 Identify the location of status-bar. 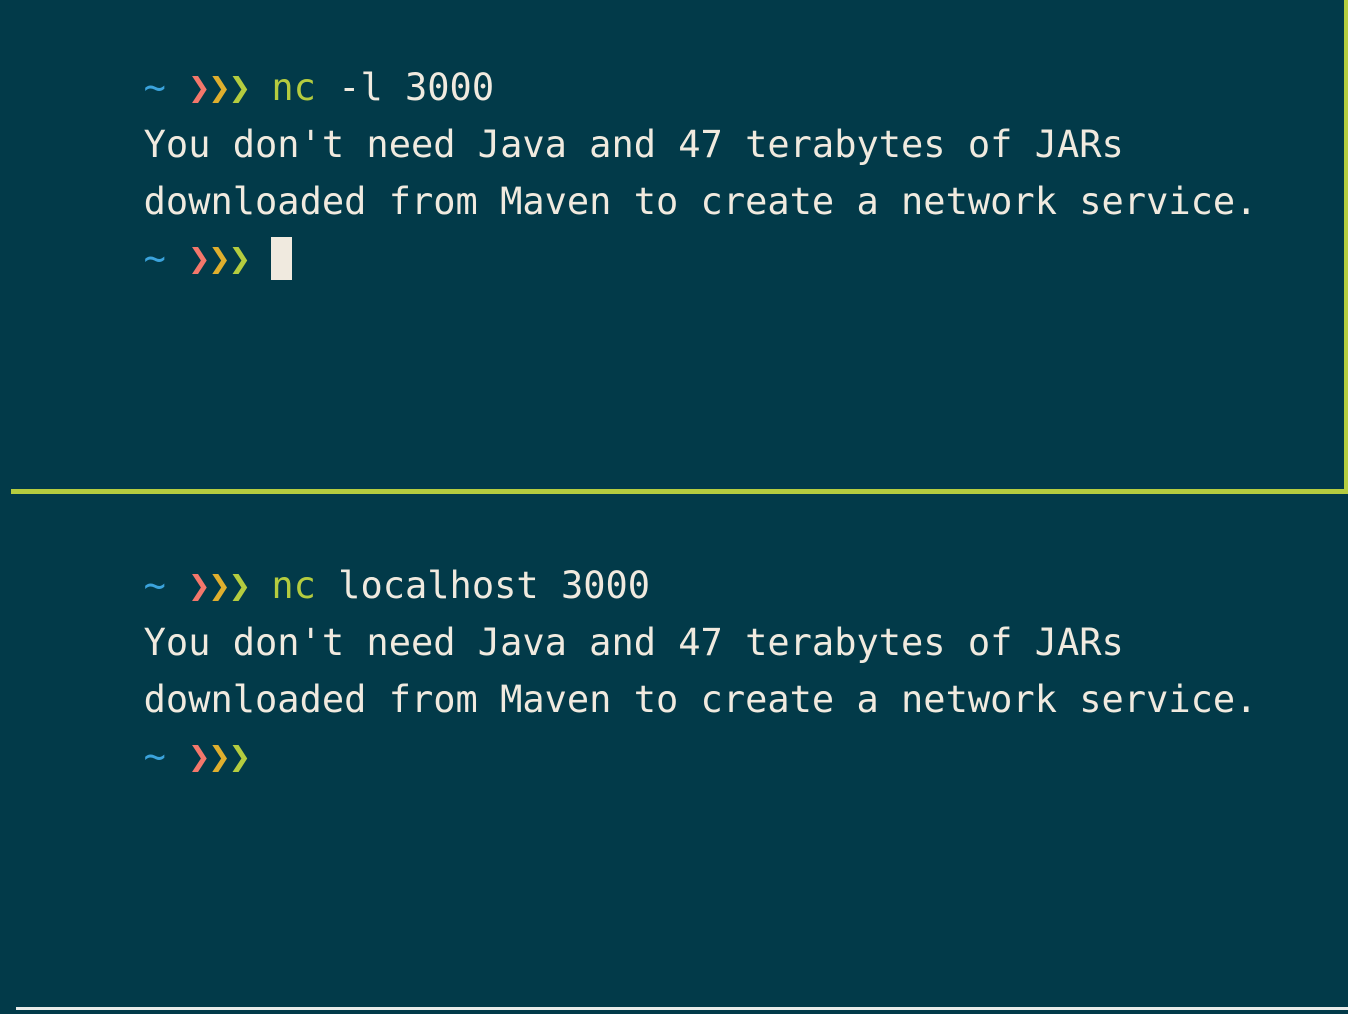
(674, 1010).